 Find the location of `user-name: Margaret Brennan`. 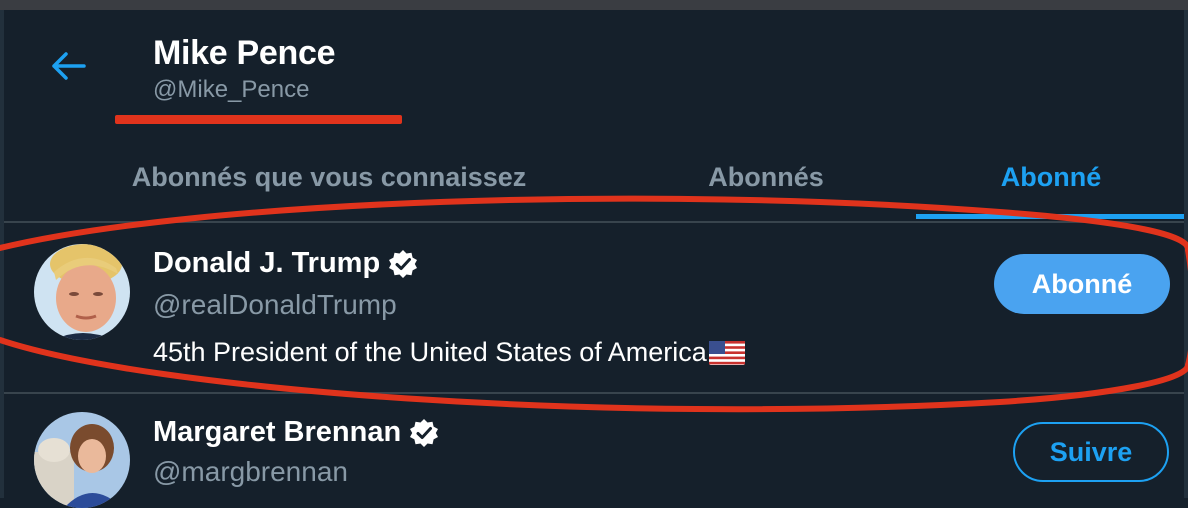

user-name: Margaret Brennan is located at coordinates (296, 432).